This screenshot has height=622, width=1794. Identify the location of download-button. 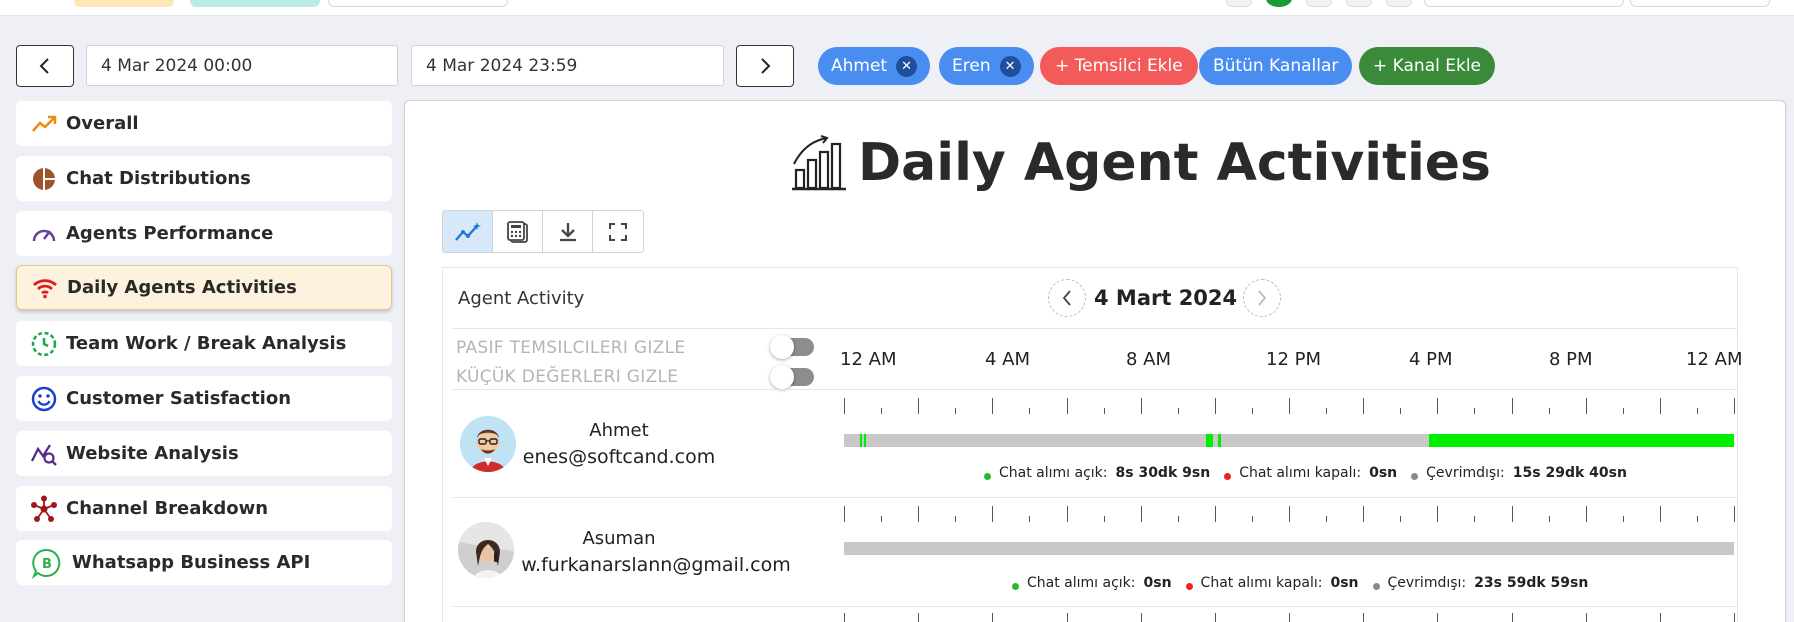
(568, 231).